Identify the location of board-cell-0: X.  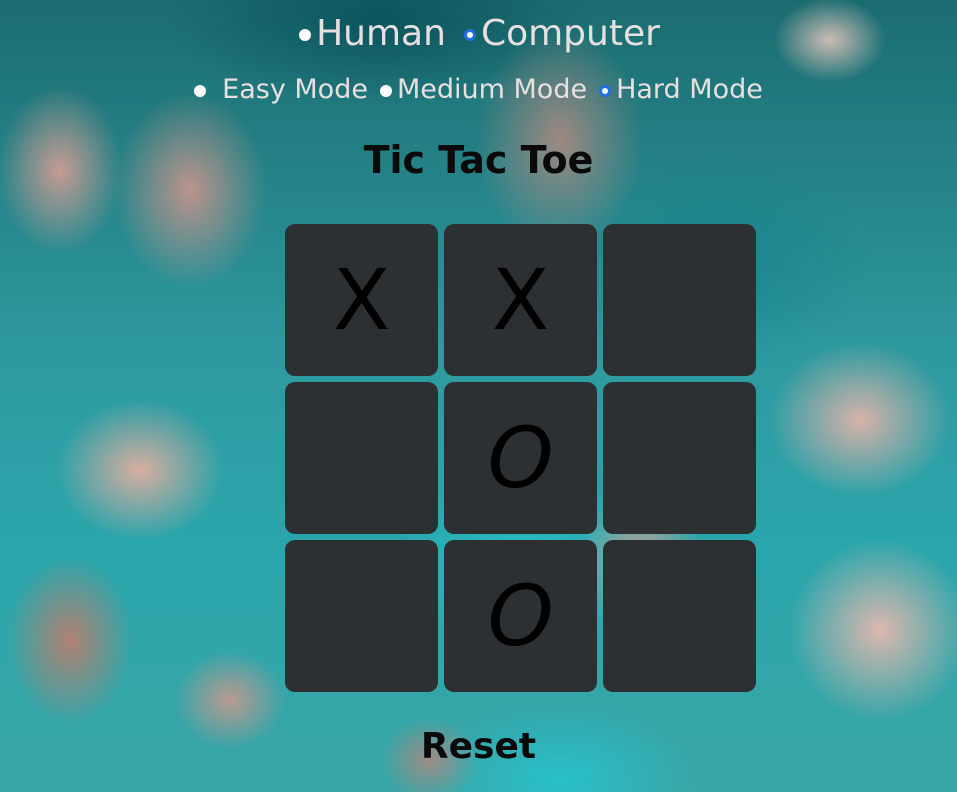
(361, 300).